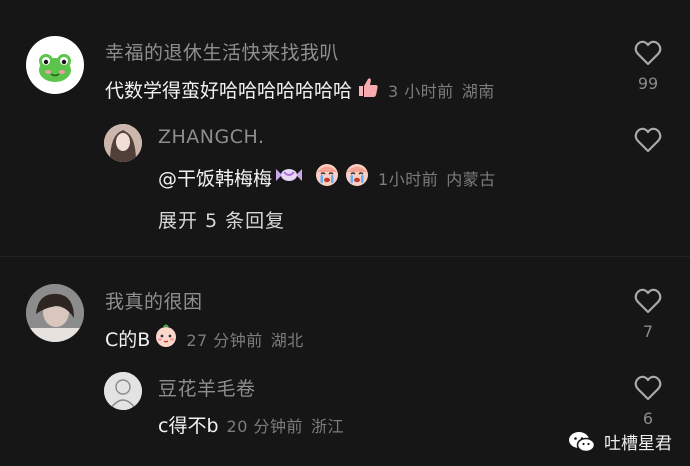 This screenshot has width=690, height=466. I want to click on reply-location: 浙江, so click(327, 426).